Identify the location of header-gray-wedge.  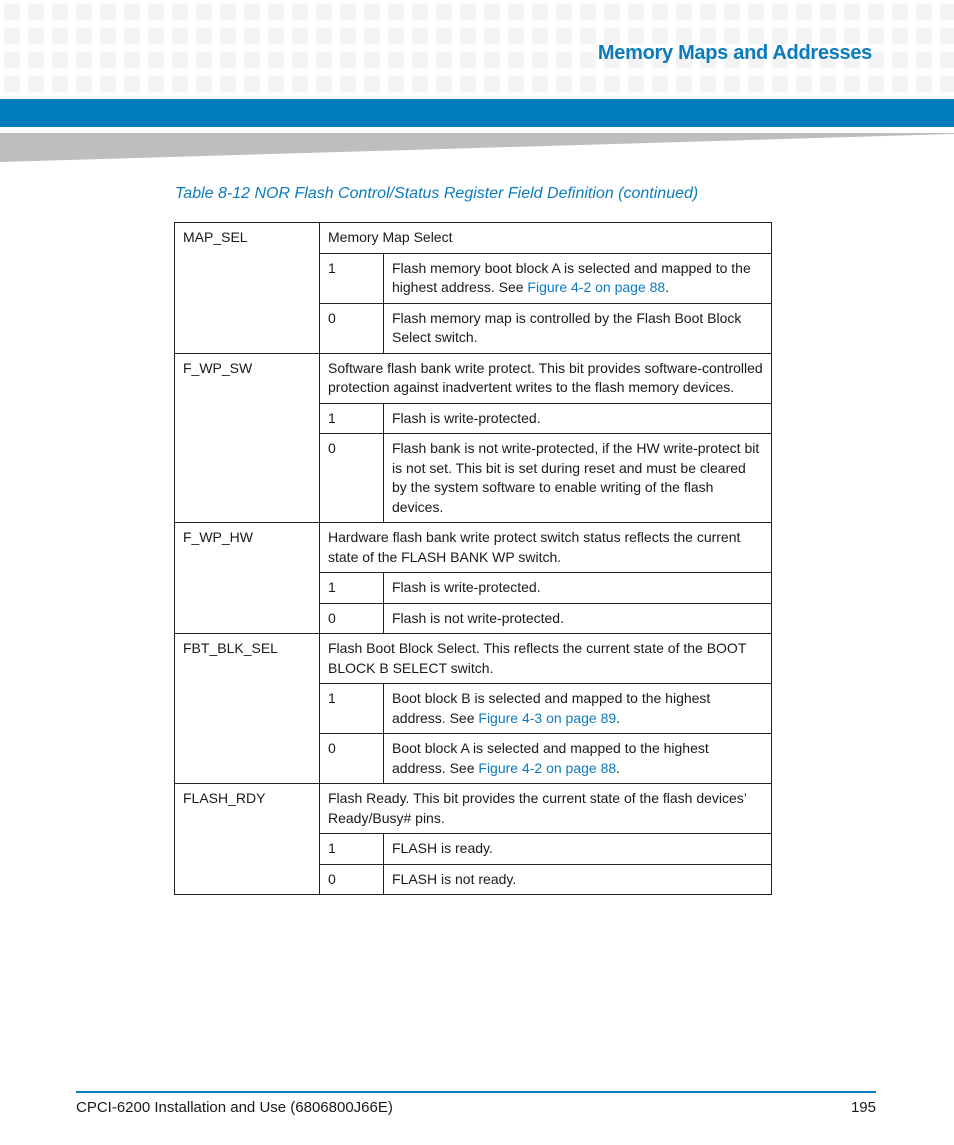
(477, 147).